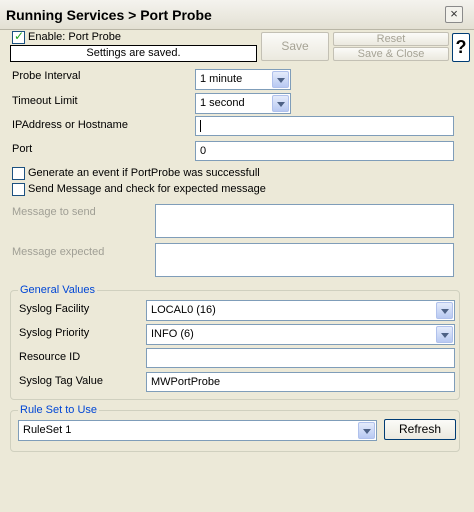 The image size is (474, 512). What do you see at coordinates (74, 37) in the screenshot?
I see `enable-label: Enable: Port Probe` at bounding box center [74, 37].